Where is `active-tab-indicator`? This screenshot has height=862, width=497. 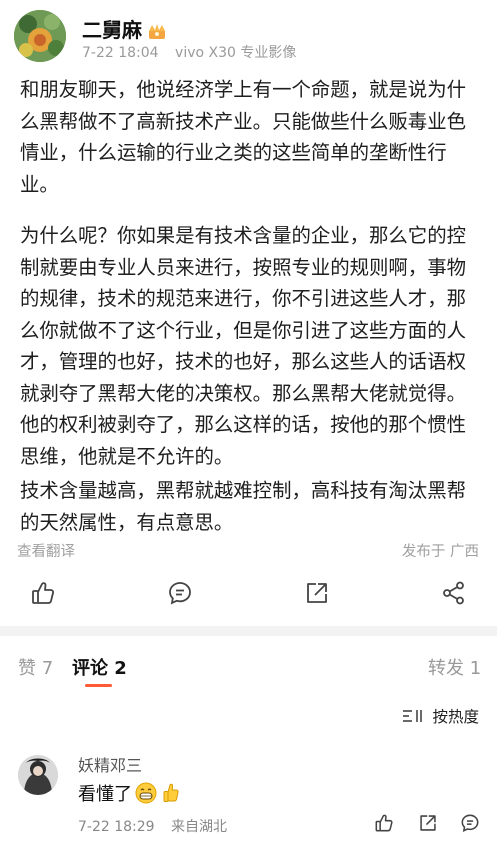 active-tab-indicator is located at coordinates (98, 685).